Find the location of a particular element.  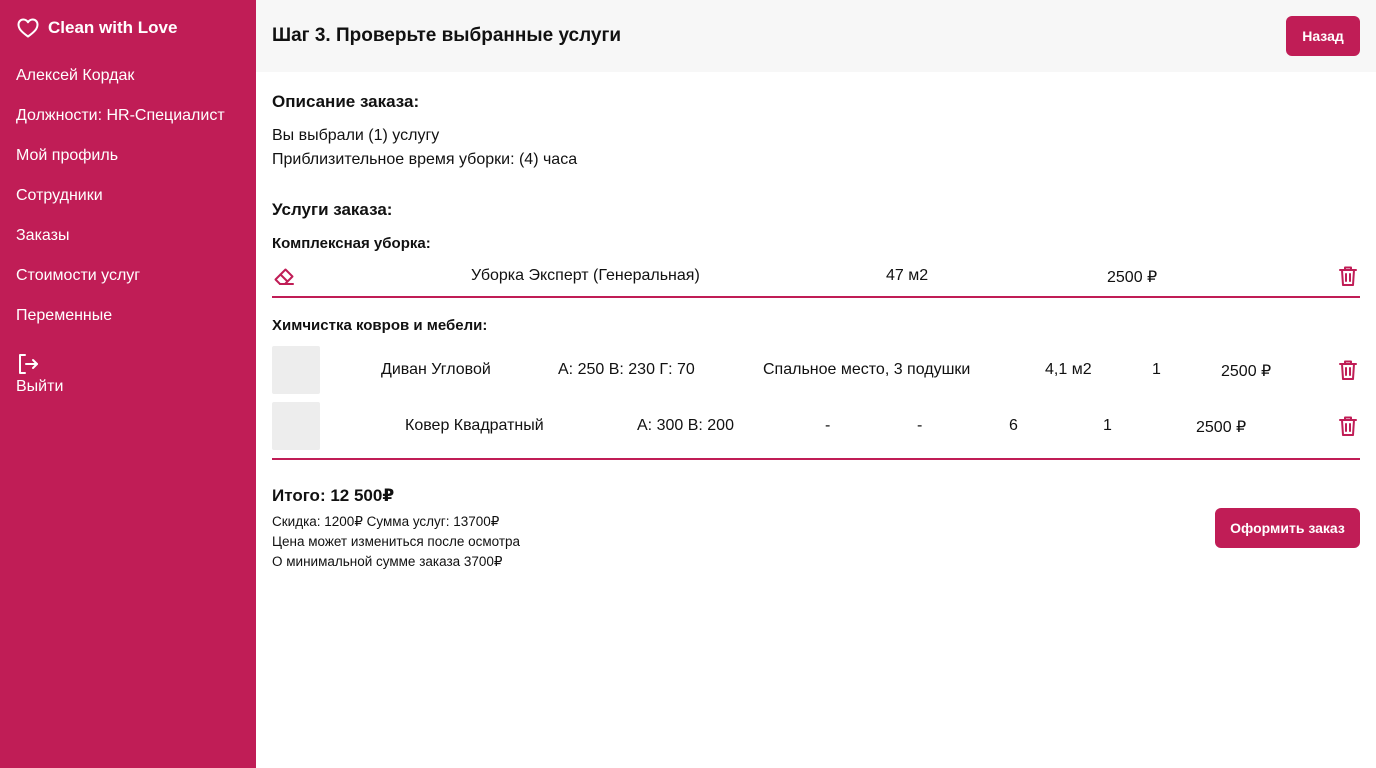

sidebar-item-service-prices: Стоимости услуг is located at coordinates (120, 284).